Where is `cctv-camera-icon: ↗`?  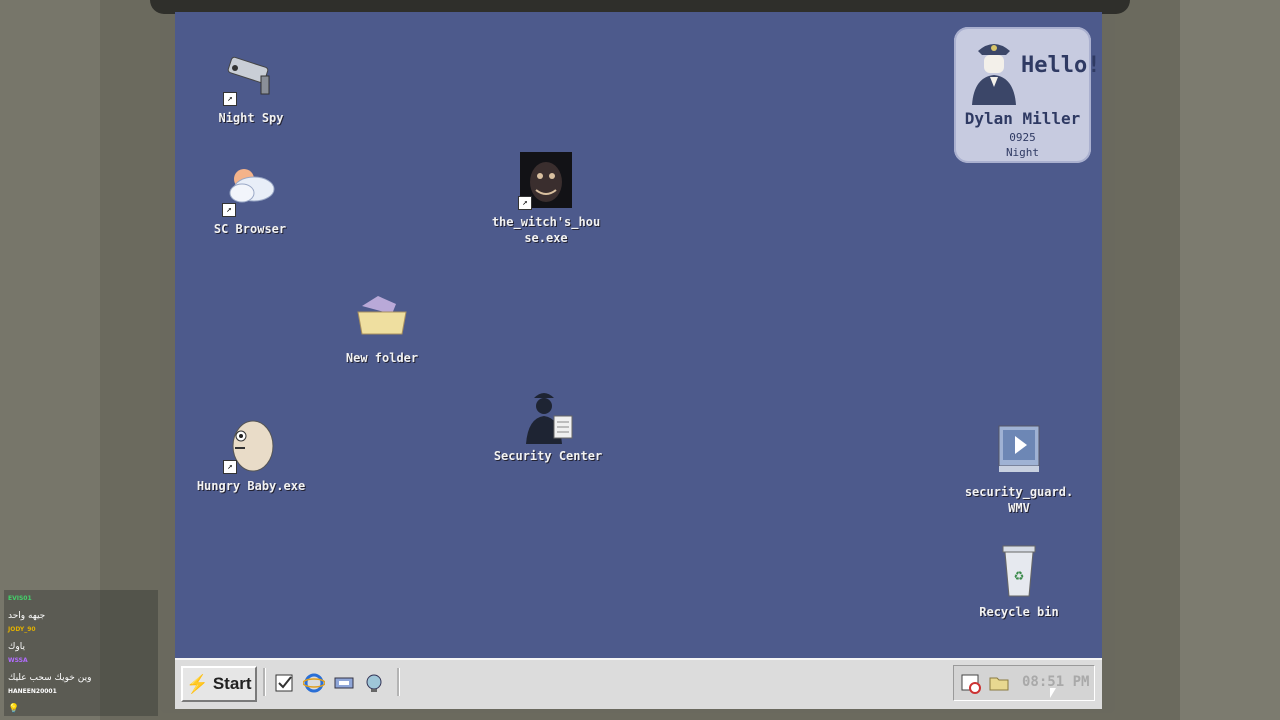 cctv-camera-icon: ↗ is located at coordinates (251, 78).